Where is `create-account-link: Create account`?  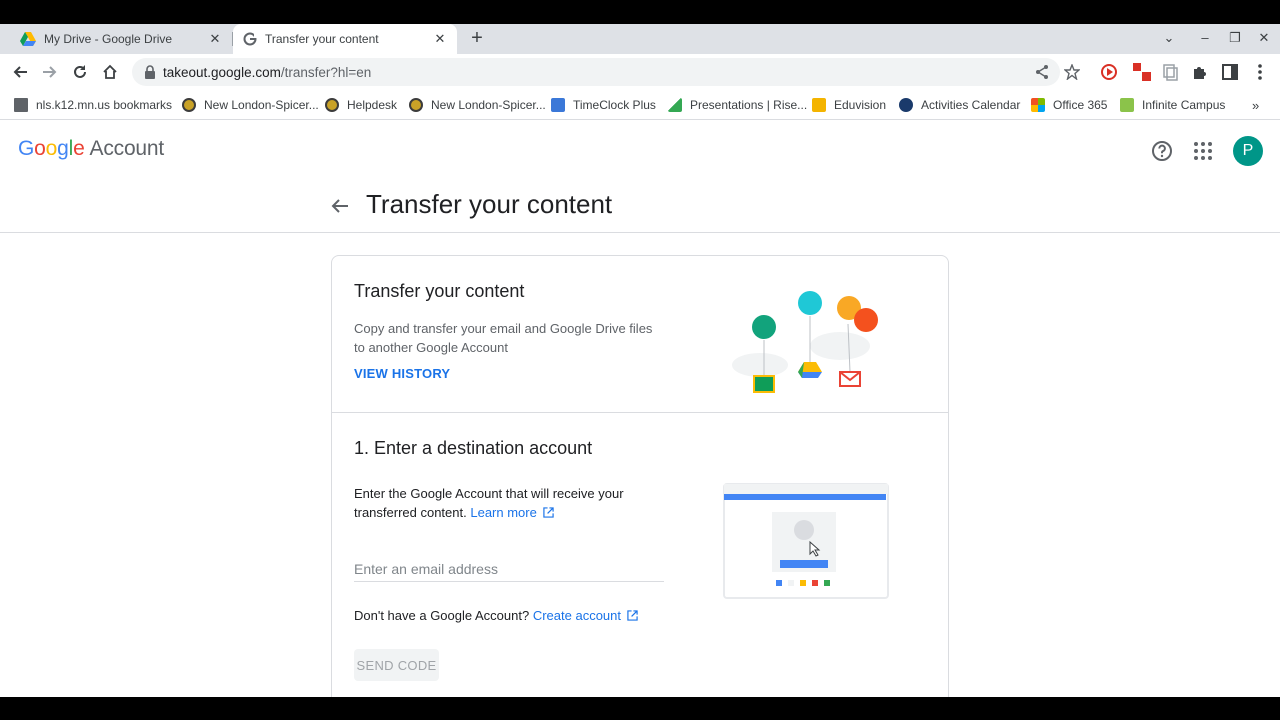
create-account-link: Create account is located at coordinates (577, 615).